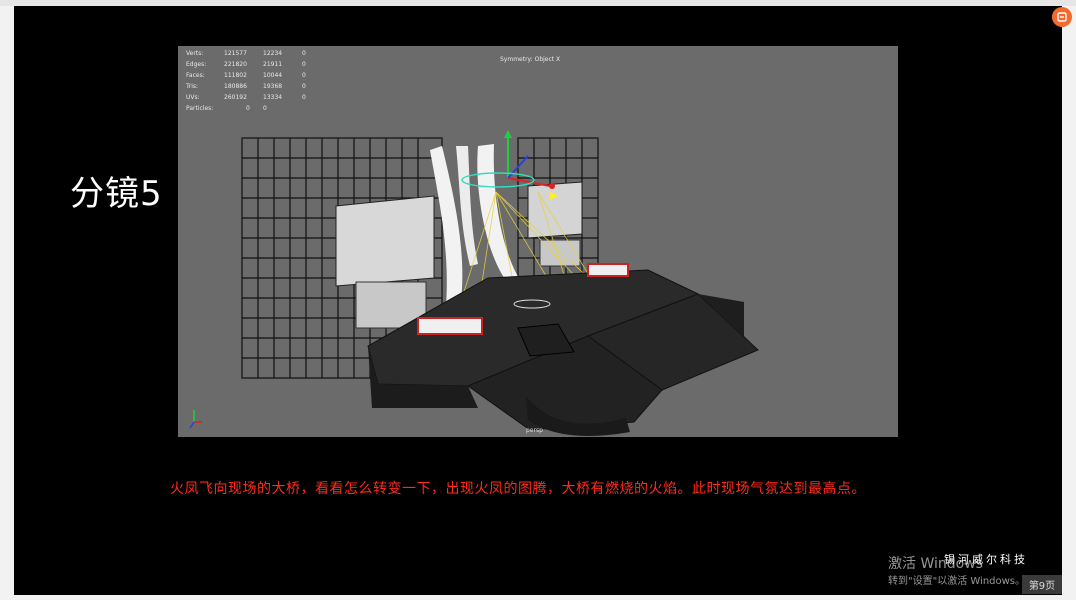 Image resolution: width=1076 pixels, height=600 pixels. What do you see at coordinates (957, 581) in the screenshot?
I see `activation-watermark-hint: 转到"设置"以激活 Windows。` at bounding box center [957, 581].